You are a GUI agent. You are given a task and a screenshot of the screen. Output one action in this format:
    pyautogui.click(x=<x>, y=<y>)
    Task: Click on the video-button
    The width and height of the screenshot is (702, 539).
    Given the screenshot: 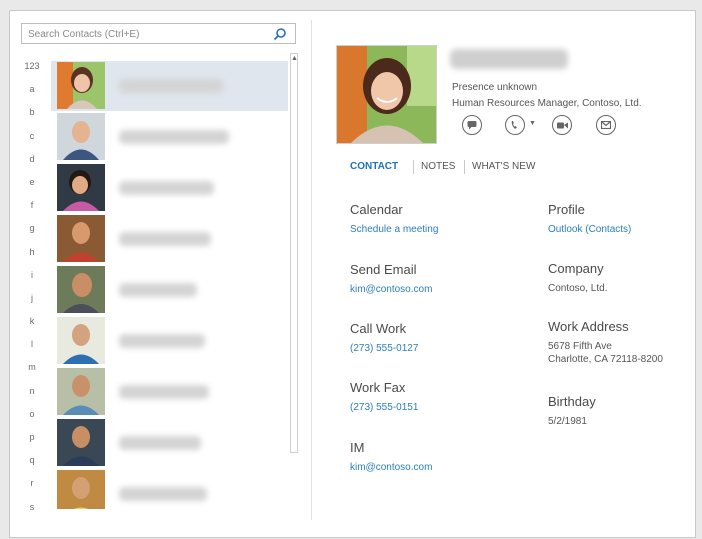 What is the action you would take?
    pyautogui.click(x=562, y=125)
    